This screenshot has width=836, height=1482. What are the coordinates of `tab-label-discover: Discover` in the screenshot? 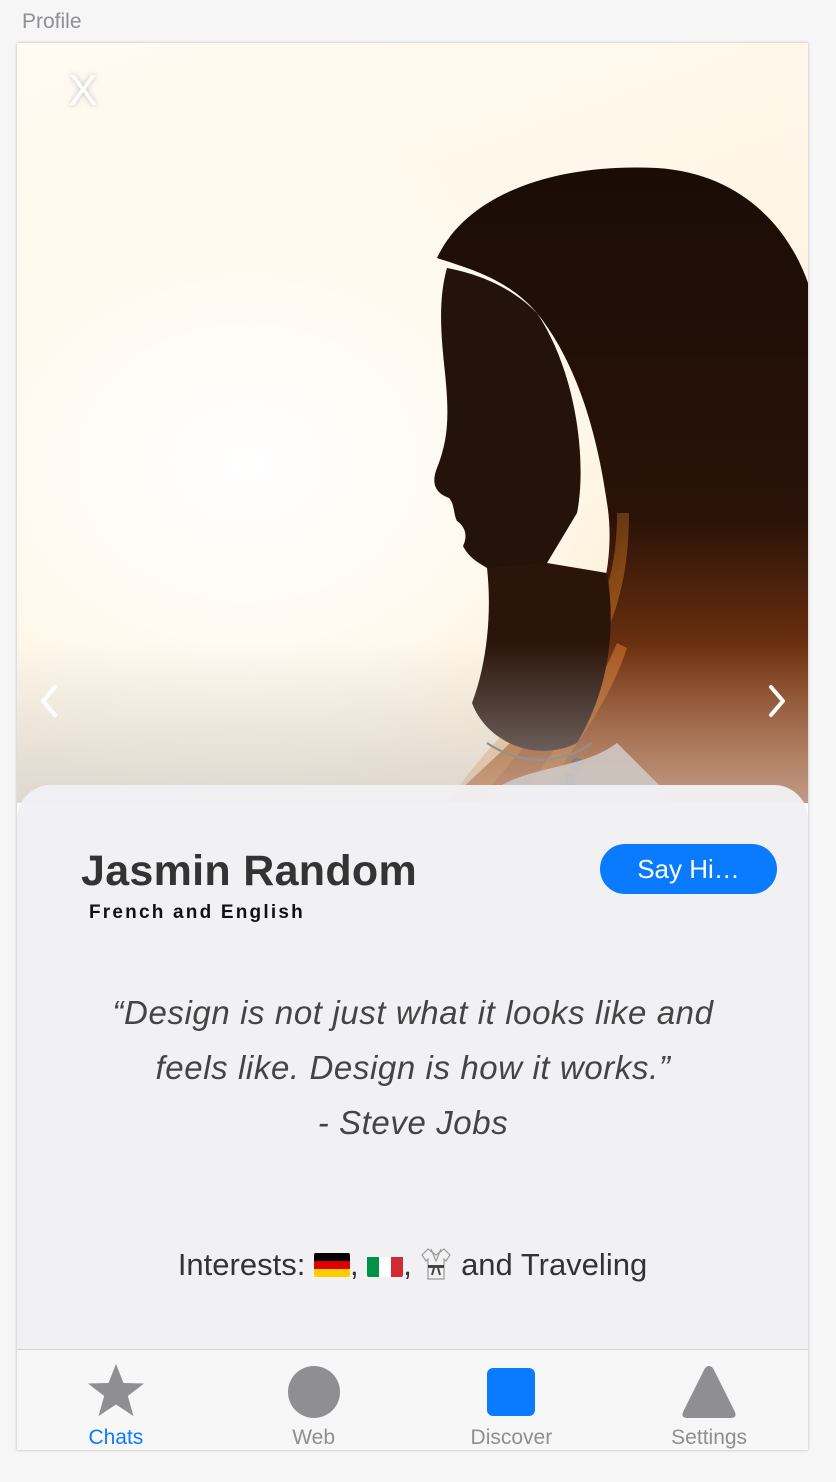 It's located at (511, 1437).